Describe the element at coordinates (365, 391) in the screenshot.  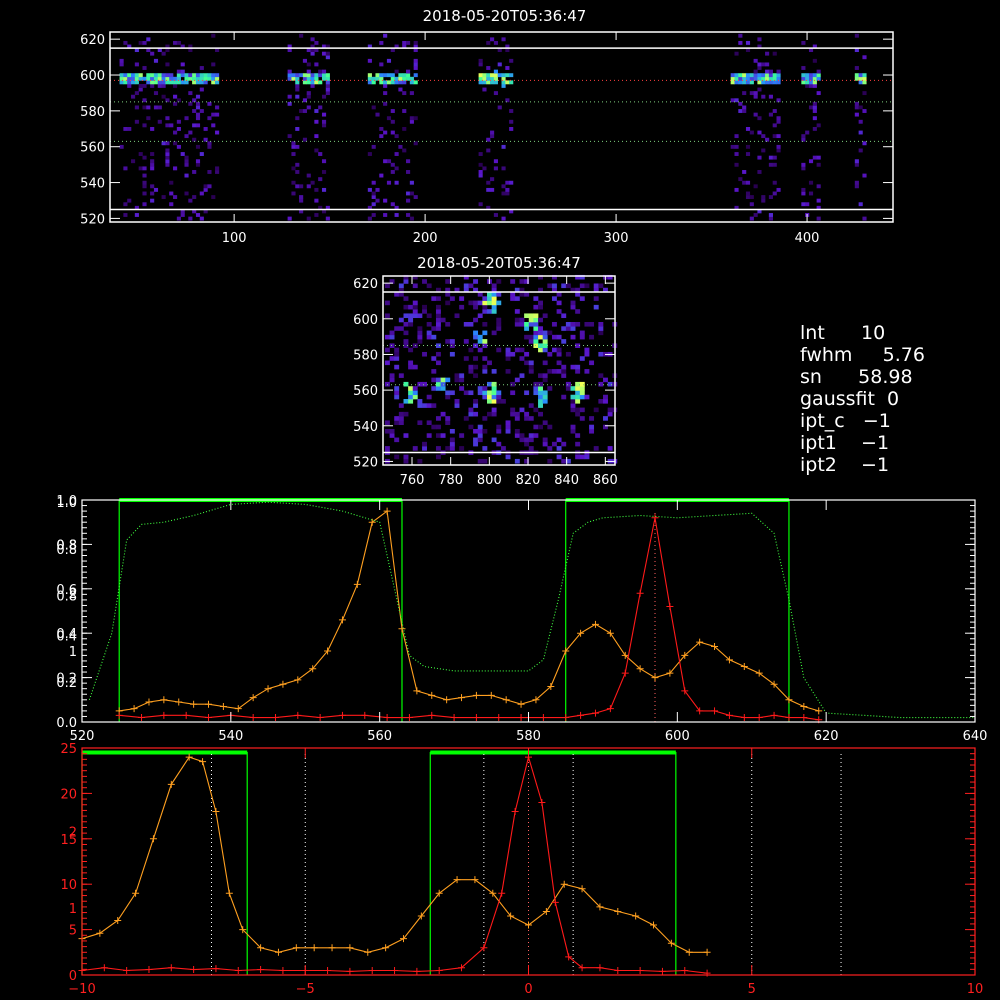
I see `y-tick-label: 560` at that location.